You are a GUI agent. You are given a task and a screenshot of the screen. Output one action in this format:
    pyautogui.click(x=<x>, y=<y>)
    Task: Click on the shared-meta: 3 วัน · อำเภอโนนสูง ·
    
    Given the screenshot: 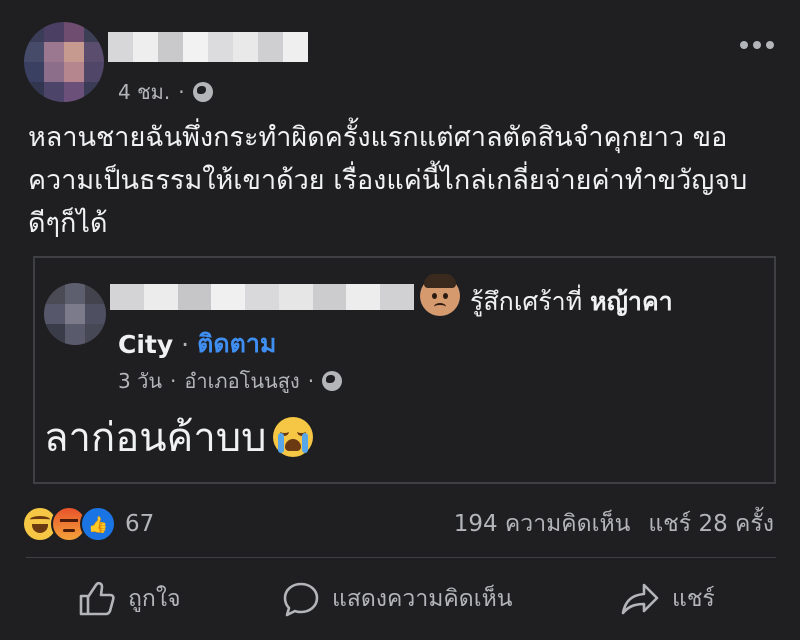 What is the action you would take?
    pyautogui.click(x=230, y=381)
    